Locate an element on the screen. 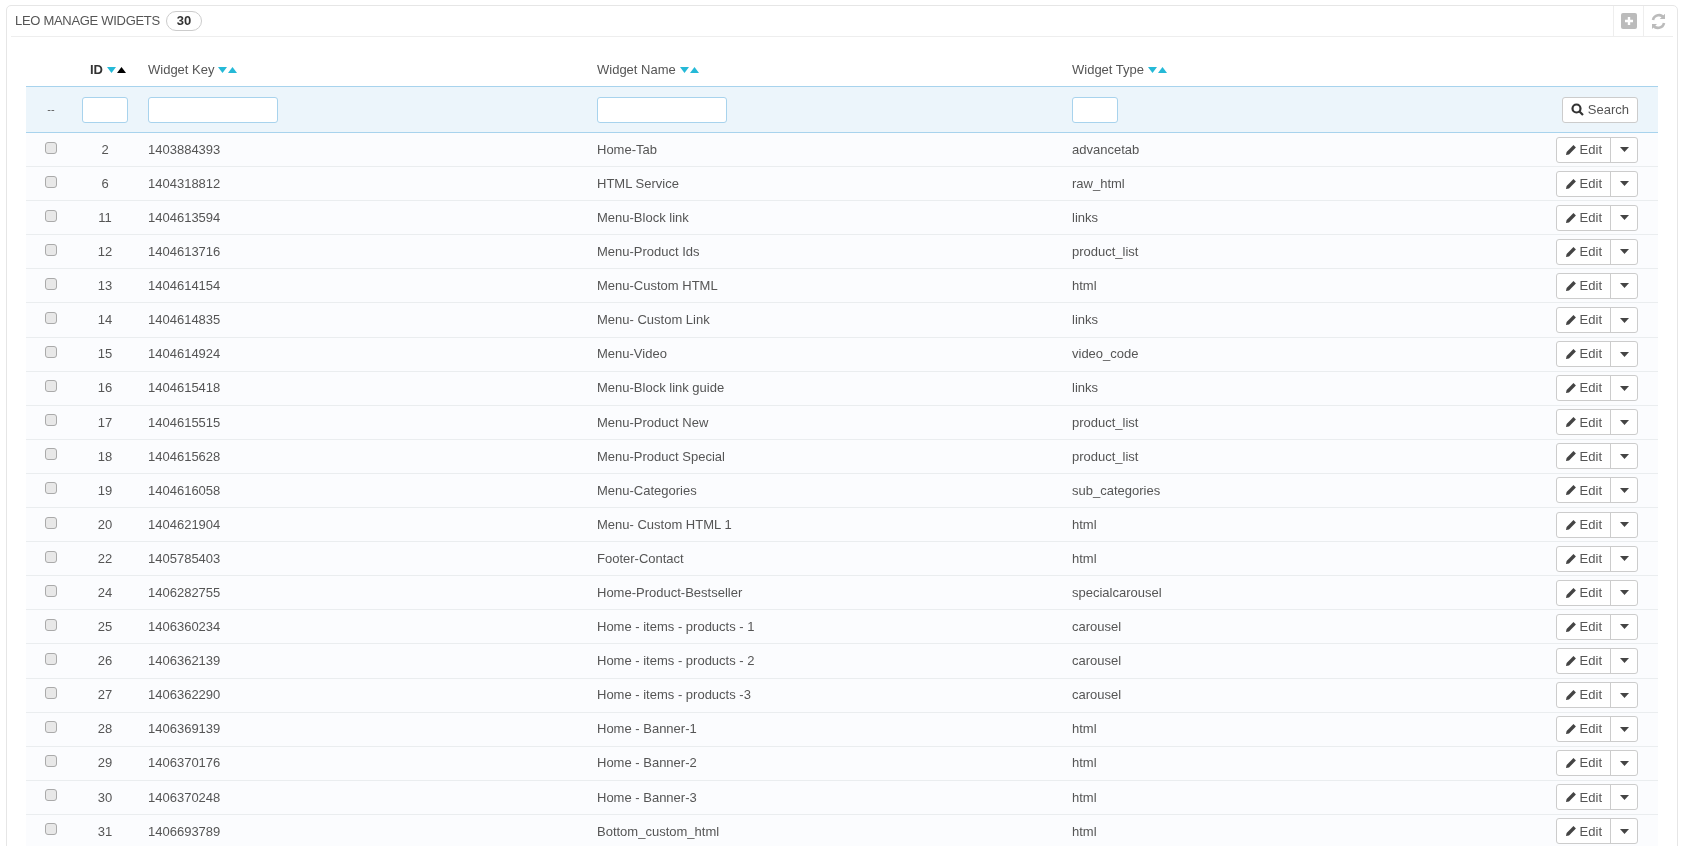 The height and width of the screenshot is (846, 1687). table-cell-text: 13 is located at coordinates (105, 286).